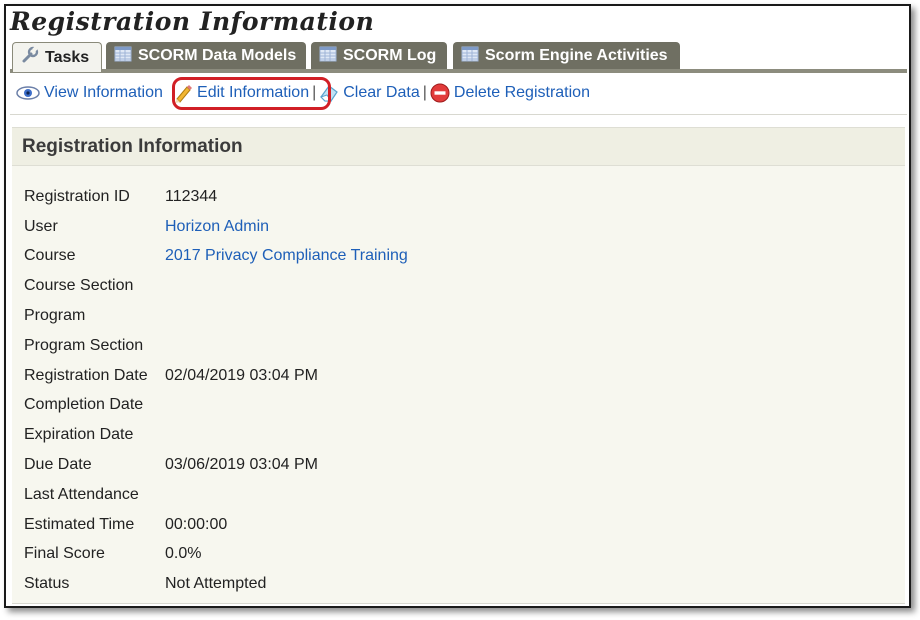  Describe the element at coordinates (458, 147) in the screenshot. I see `panel-title: Registration Information` at that location.